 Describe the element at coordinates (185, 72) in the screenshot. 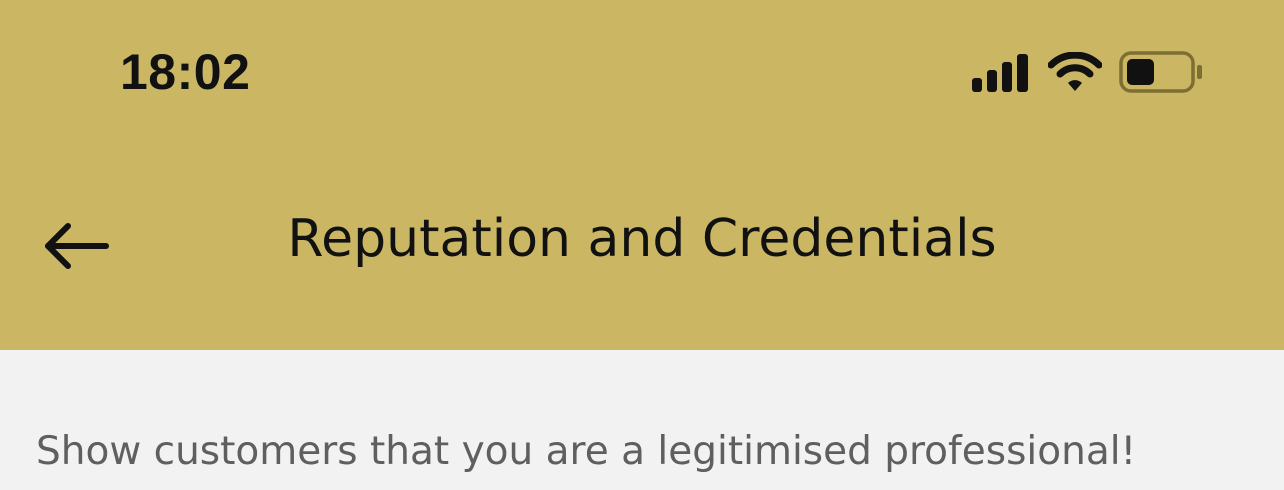

I see `status-time: 18:02` at that location.